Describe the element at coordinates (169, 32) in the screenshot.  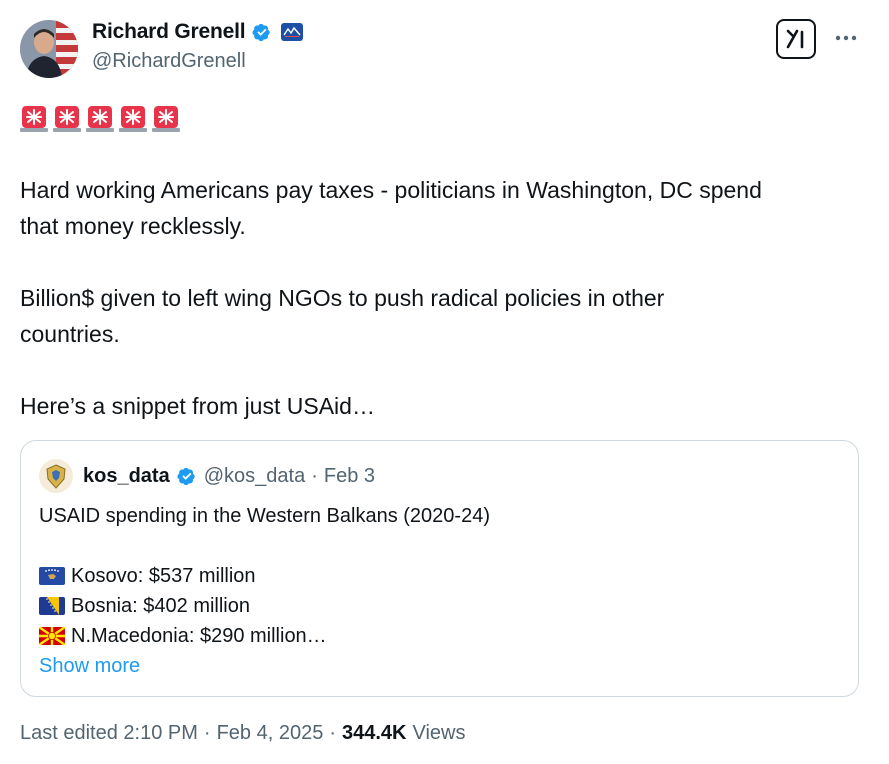
I see `author-display-name: Richard Grenell` at that location.